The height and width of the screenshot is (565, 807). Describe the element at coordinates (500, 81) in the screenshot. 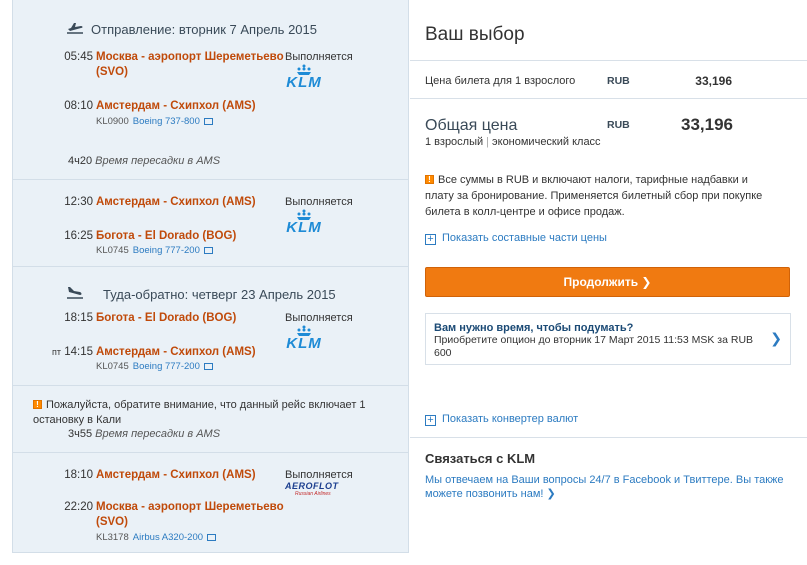

I see `ticket-price-label: Цена билета для 1 взрослого` at that location.